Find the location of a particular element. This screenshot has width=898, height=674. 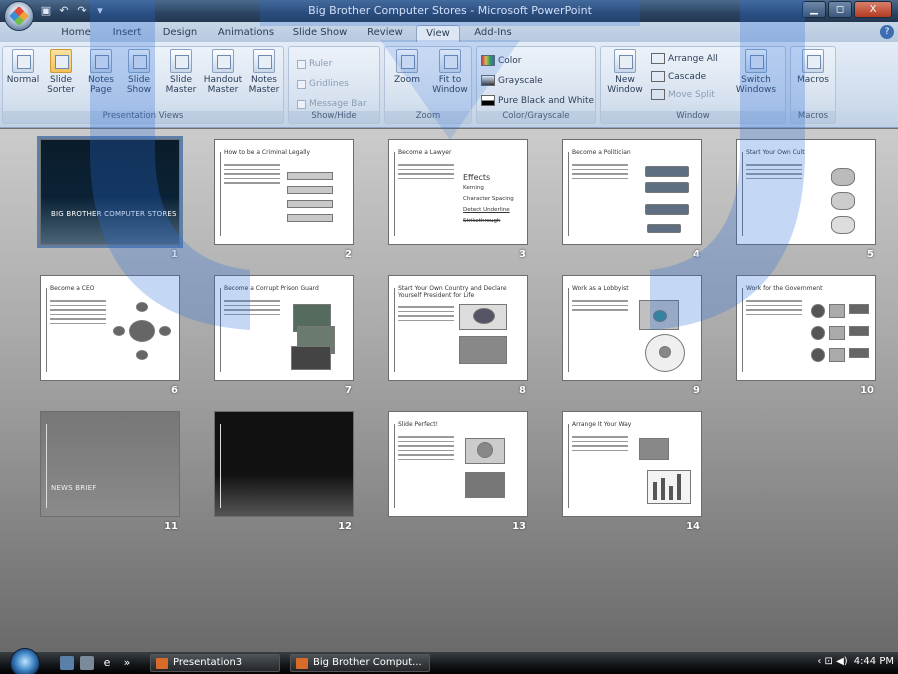

slide-sorter-button: Slide Sorter is located at coordinates (61, 72).